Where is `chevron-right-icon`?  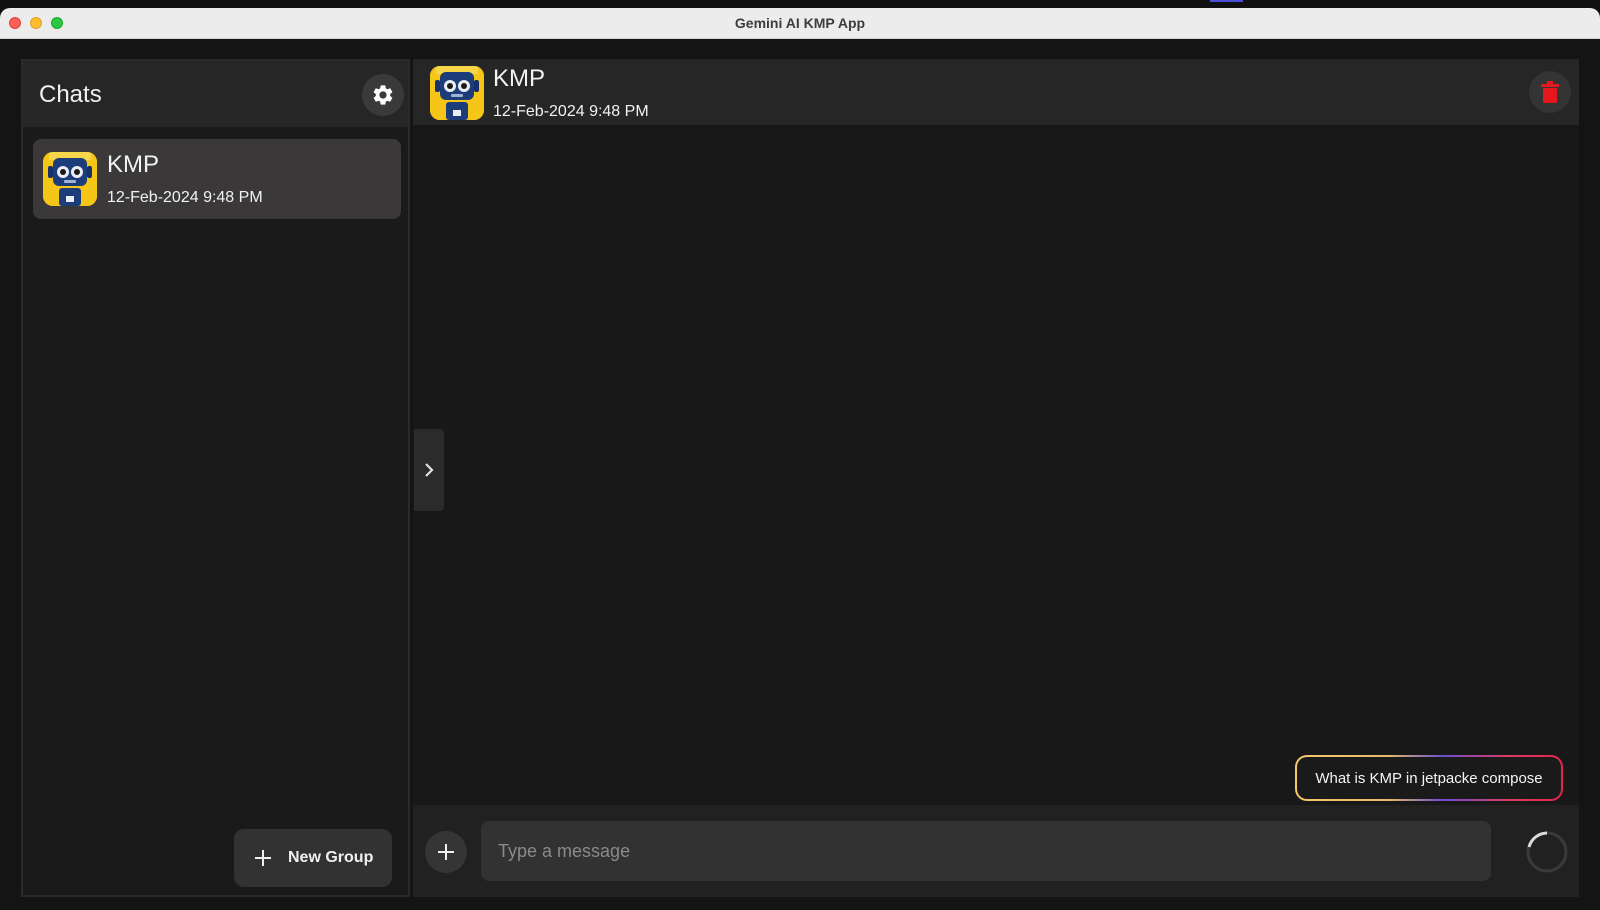 chevron-right-icon is located at coordinates (429, 470).